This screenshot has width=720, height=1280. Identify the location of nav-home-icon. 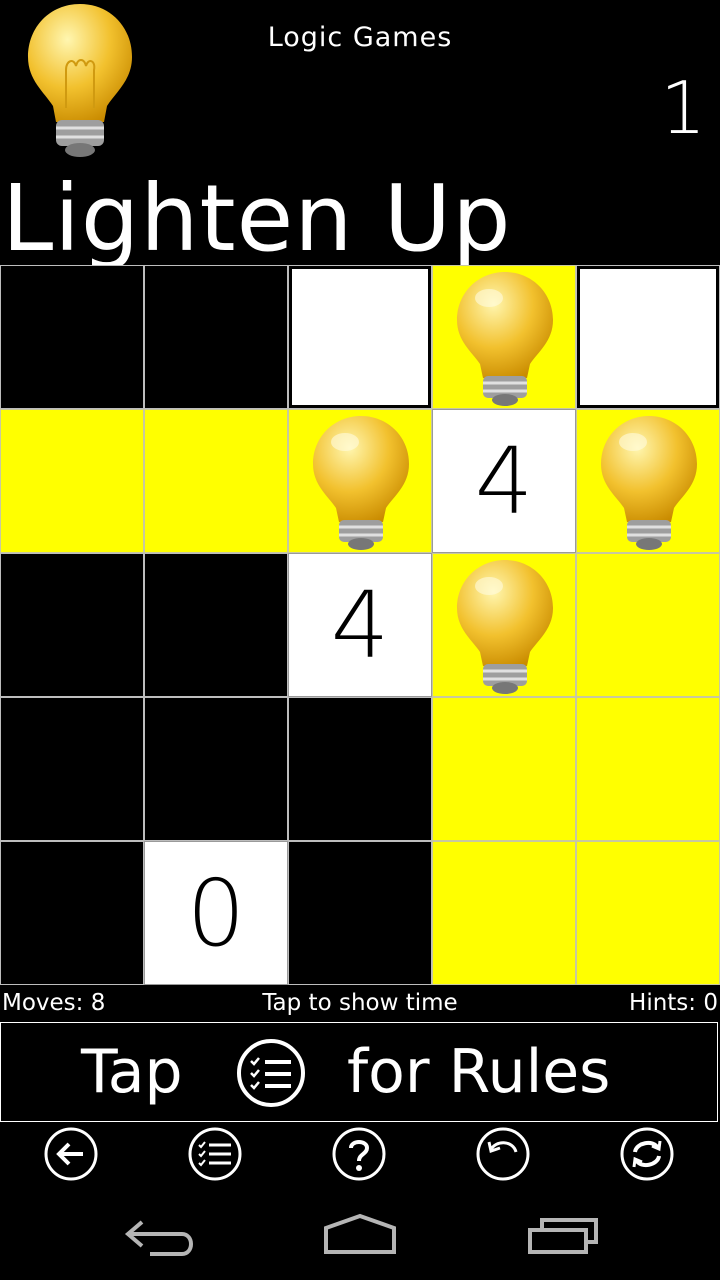
(360, 1233).